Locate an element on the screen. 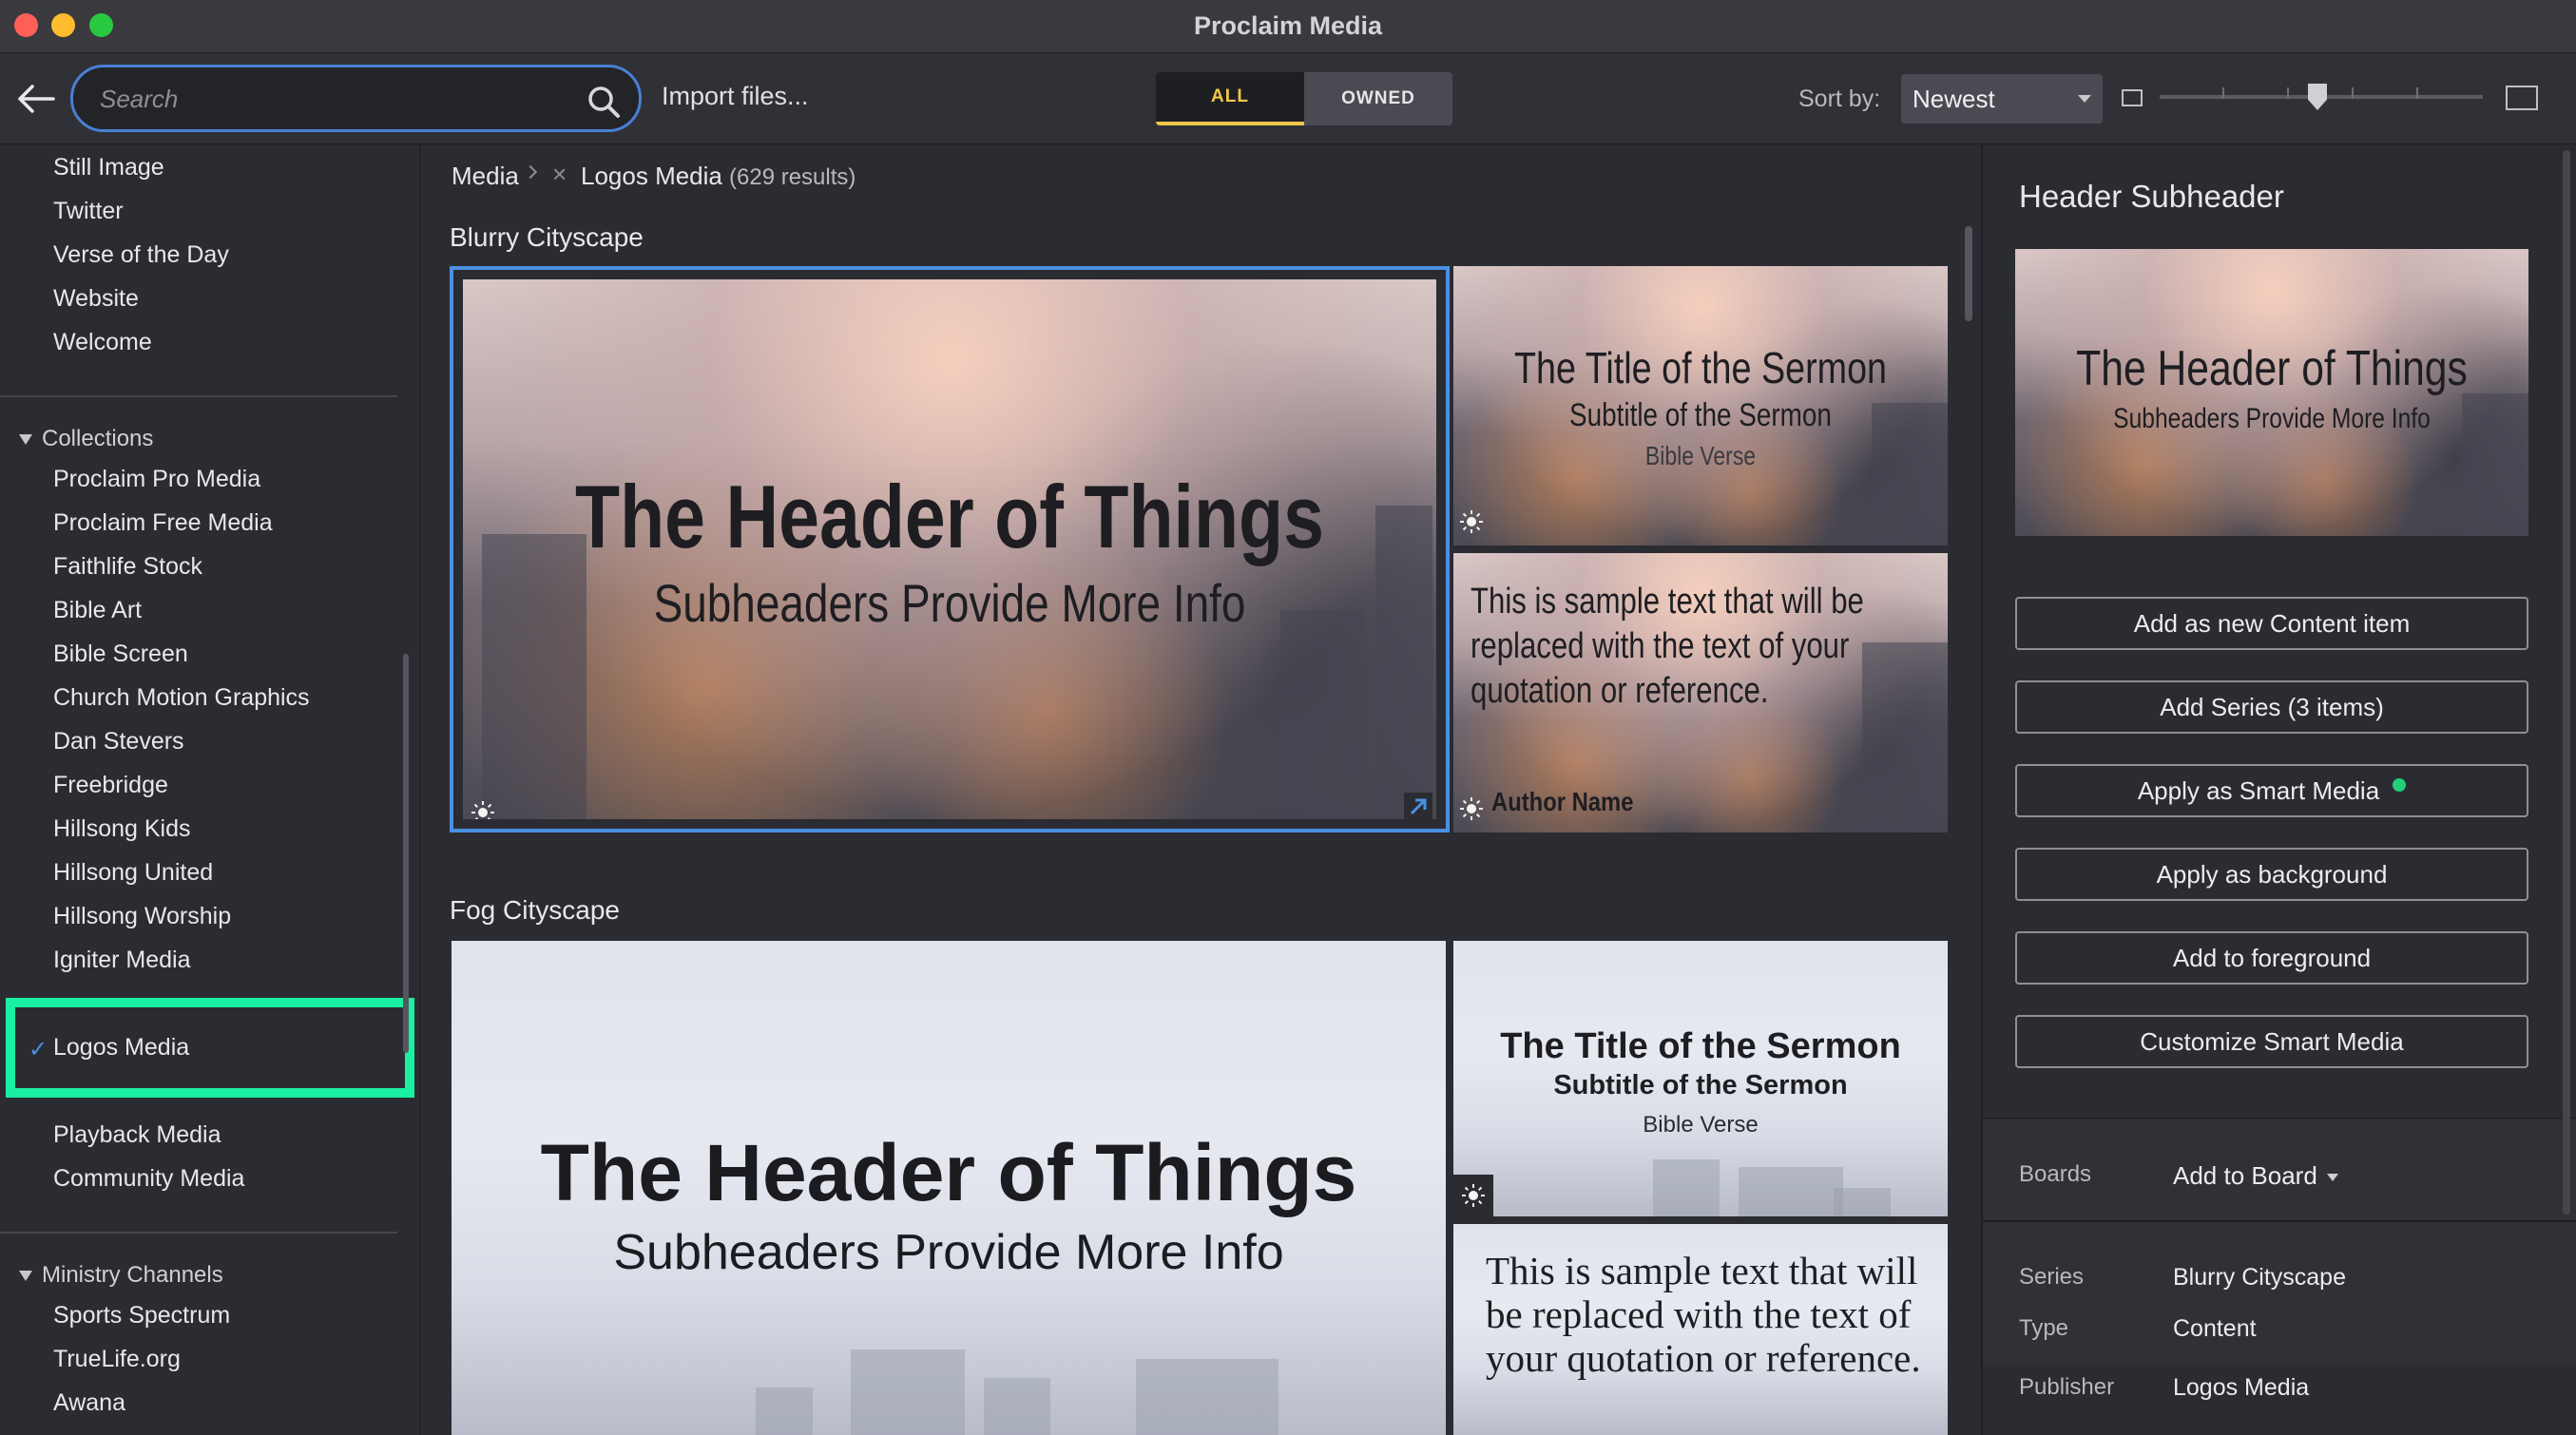 The height and width of the screenshot is (1435, 2576). sort-label: Sort by: is located at coordinates (1840, 99).